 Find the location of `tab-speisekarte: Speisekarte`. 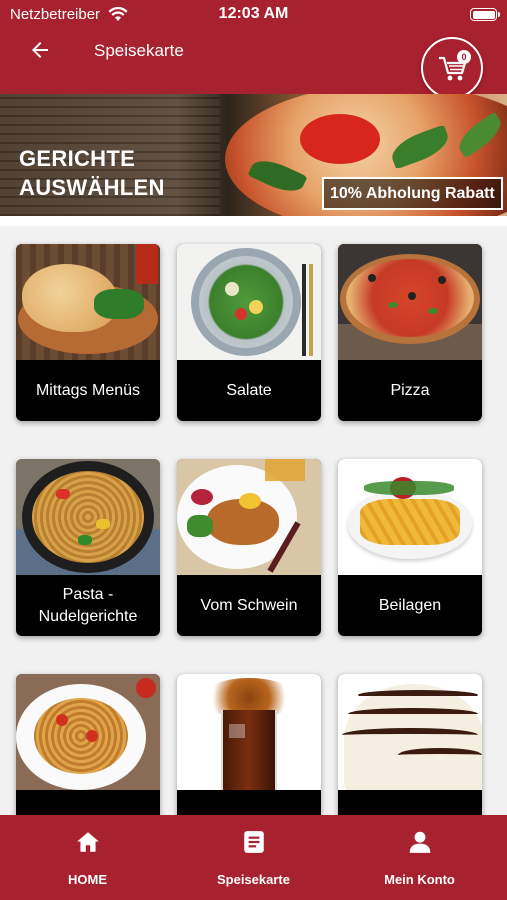

tab-speisekarte: Speisekarte is located at coordinates (253, 857).